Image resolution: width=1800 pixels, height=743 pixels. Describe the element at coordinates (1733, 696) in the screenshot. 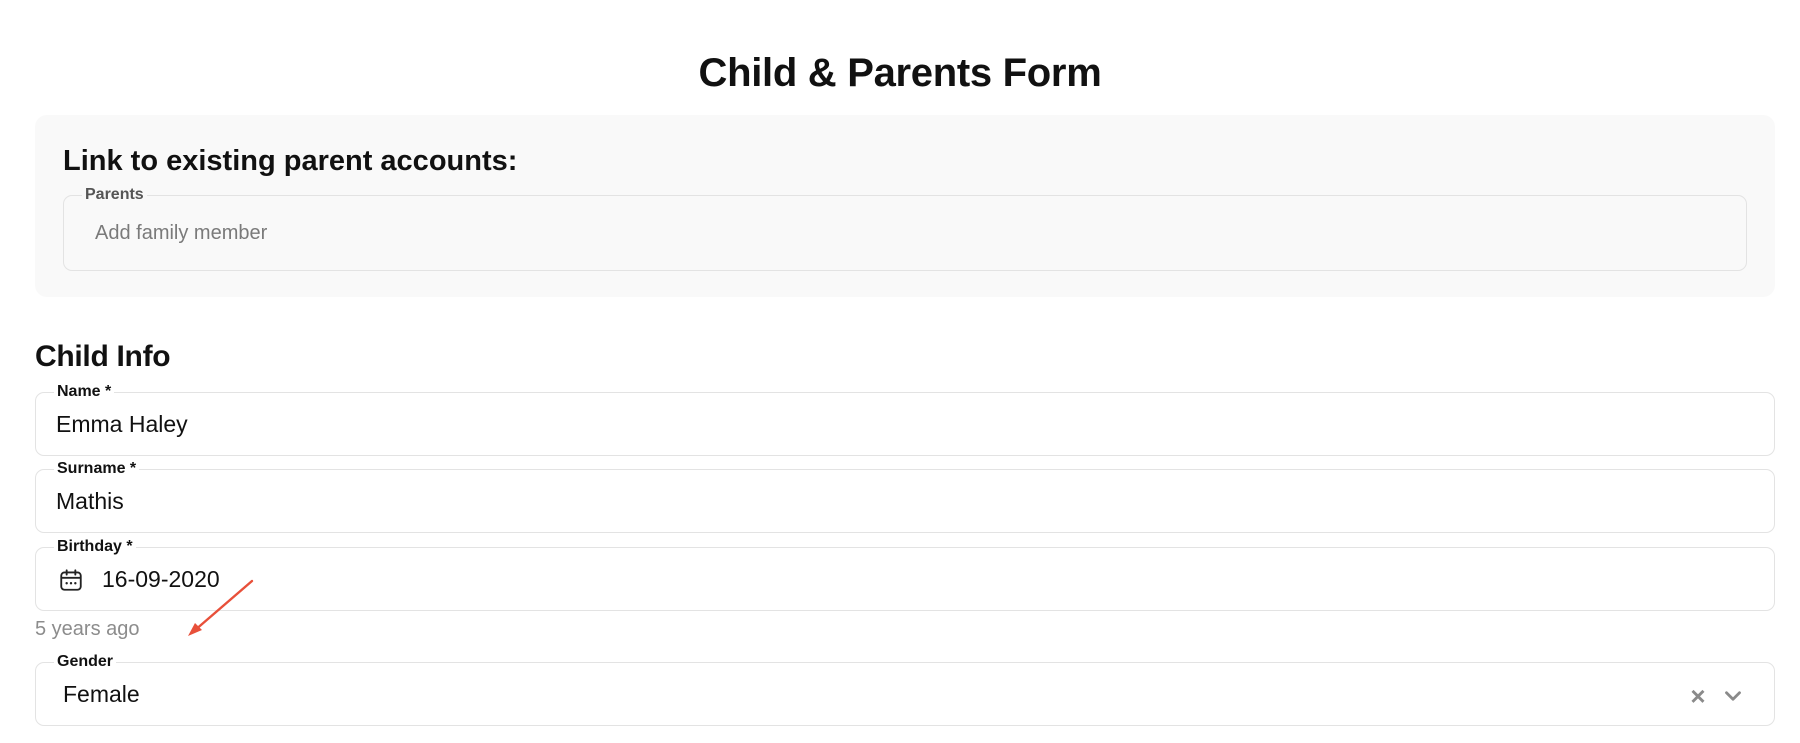

I see `chevron-down-icon` at that location.